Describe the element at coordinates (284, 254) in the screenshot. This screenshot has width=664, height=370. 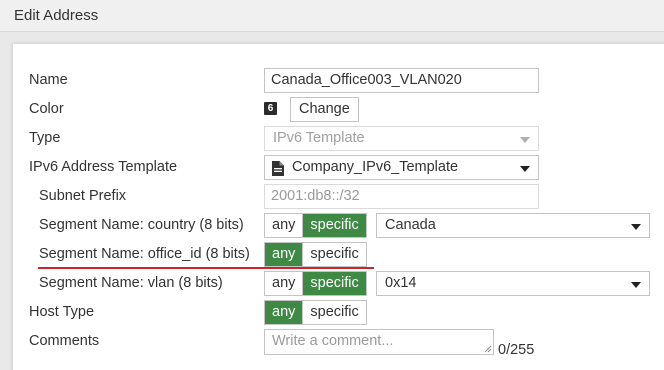
I see `segment-office-any-option: any` at that location.